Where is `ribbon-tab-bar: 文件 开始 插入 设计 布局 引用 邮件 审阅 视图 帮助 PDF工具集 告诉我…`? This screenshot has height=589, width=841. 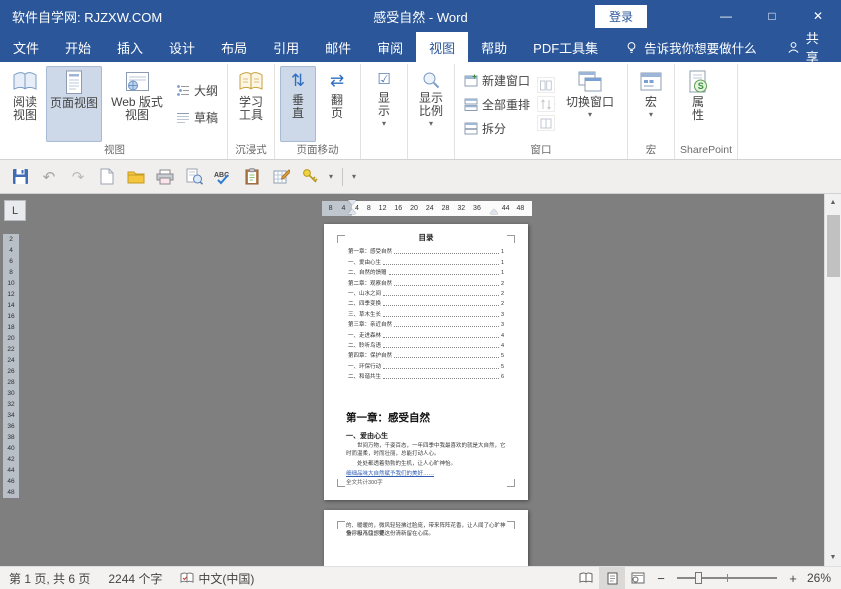 ribbon-tab-bar: 文件 开始 插入 设计 布局 引用 邮件 审阅 视图 帮助 PDF工具集 告诉我… is located at coordinates (420, 48).